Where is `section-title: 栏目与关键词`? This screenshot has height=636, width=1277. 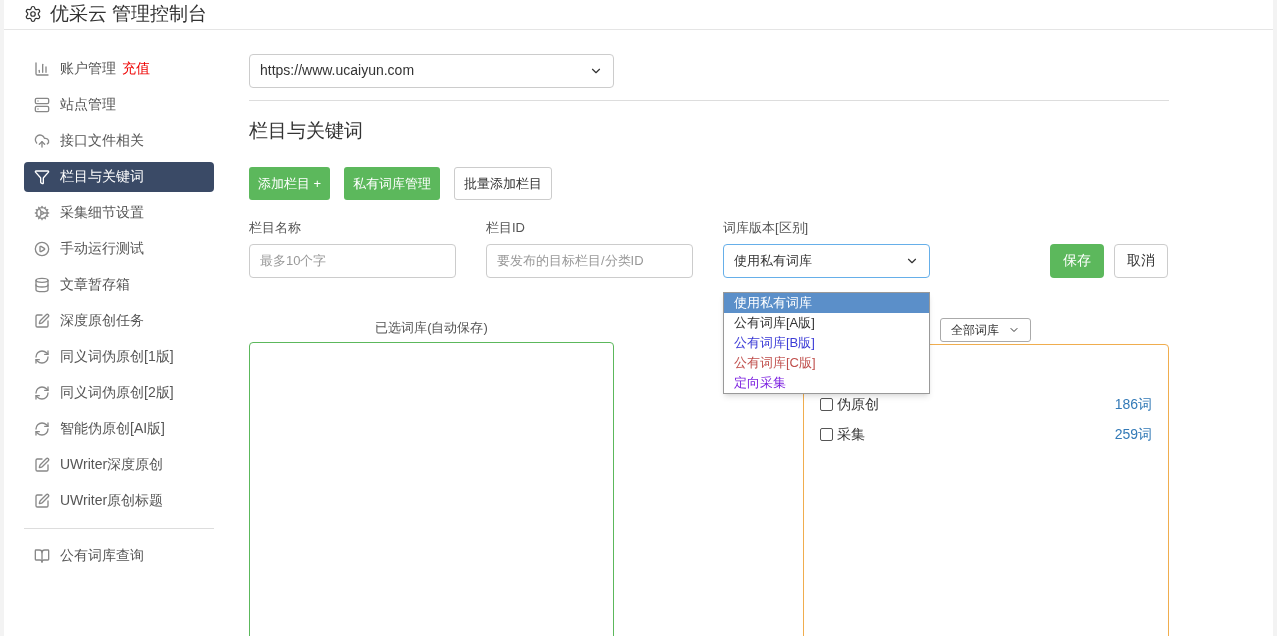
section-title: 栏目与关键词 is located at coordinates (306, 130).